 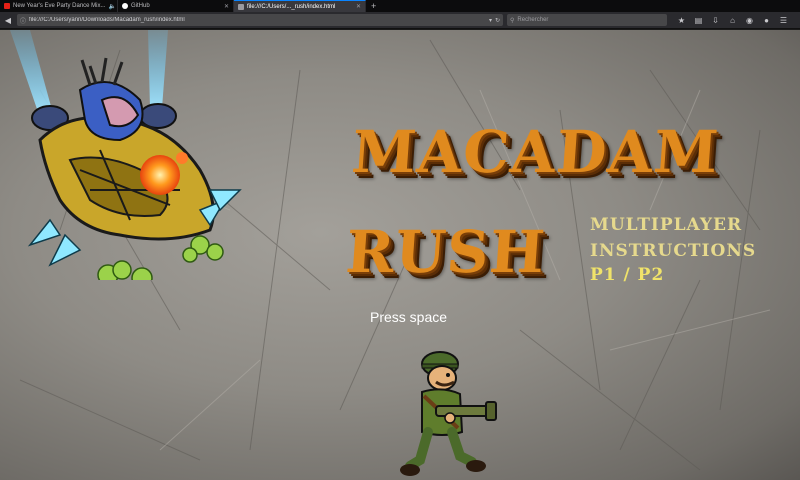 I want to click on reload-icon: ↻, so click(x=497, y=20).